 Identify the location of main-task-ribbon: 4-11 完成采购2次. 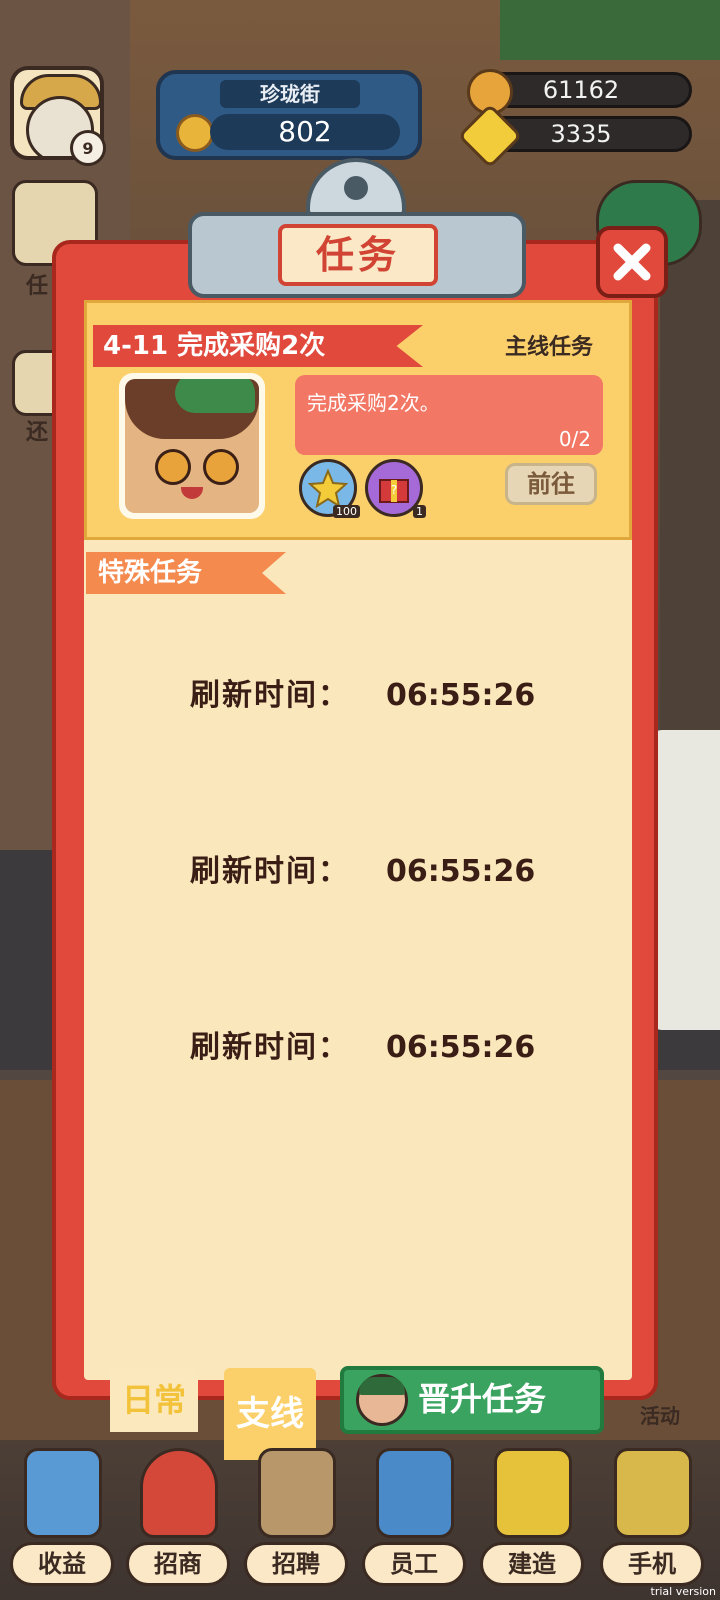
(258, 346).